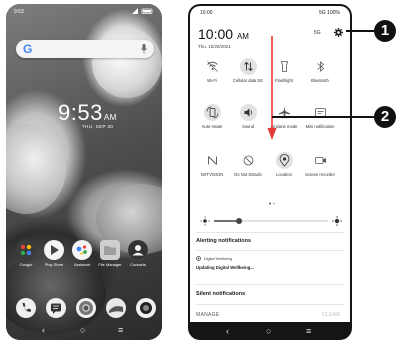 The height and width of the screenshot is (344, 408). I want to click on home-date: THU, SEP 30, so click(98, 126).